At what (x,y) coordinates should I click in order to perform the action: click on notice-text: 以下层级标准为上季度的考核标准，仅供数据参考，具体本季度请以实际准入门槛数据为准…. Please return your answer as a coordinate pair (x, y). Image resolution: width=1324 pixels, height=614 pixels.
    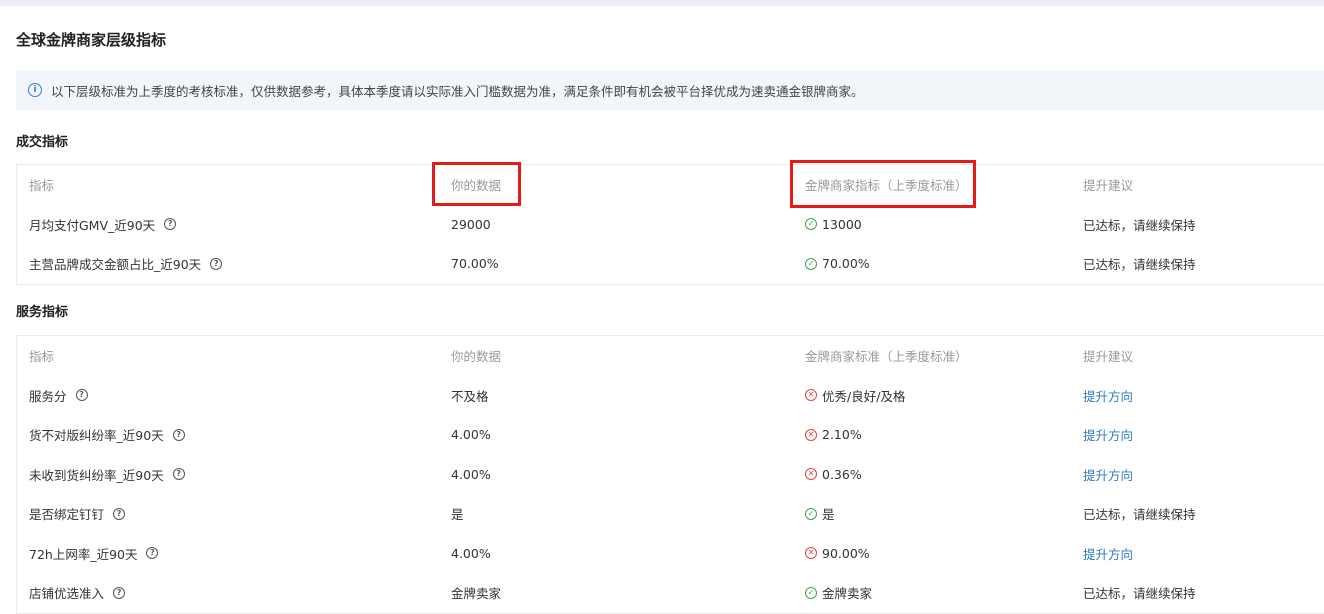
    Looking at the image, I should click on (457, 91).